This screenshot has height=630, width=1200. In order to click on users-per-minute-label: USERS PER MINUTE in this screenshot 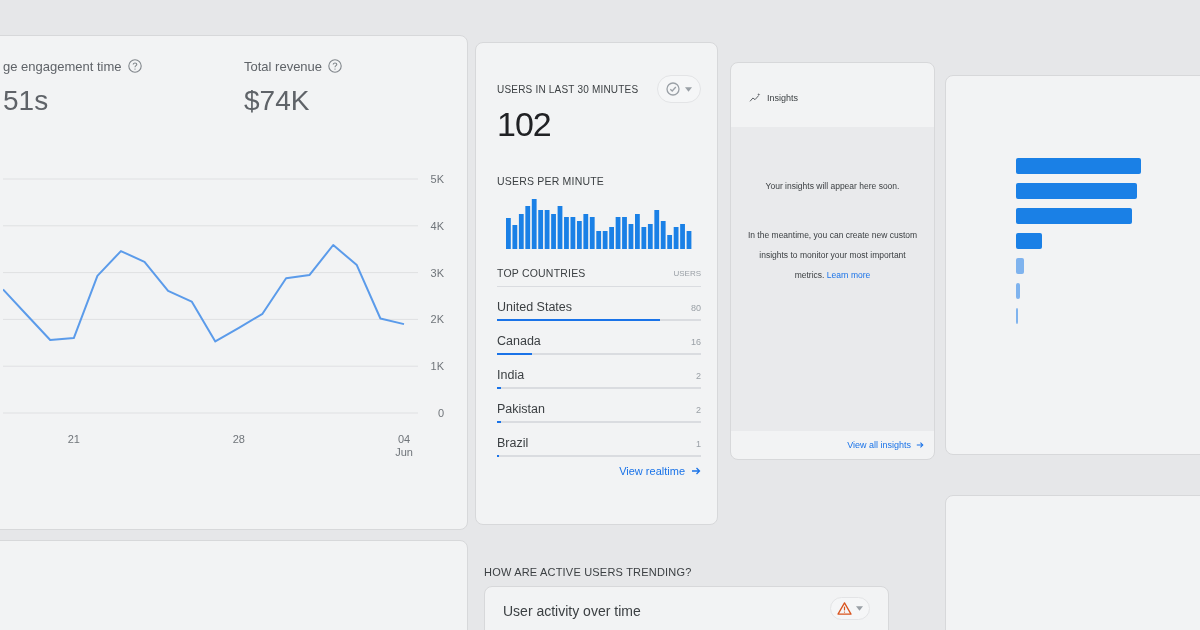, I will do `click(551, 181)`.